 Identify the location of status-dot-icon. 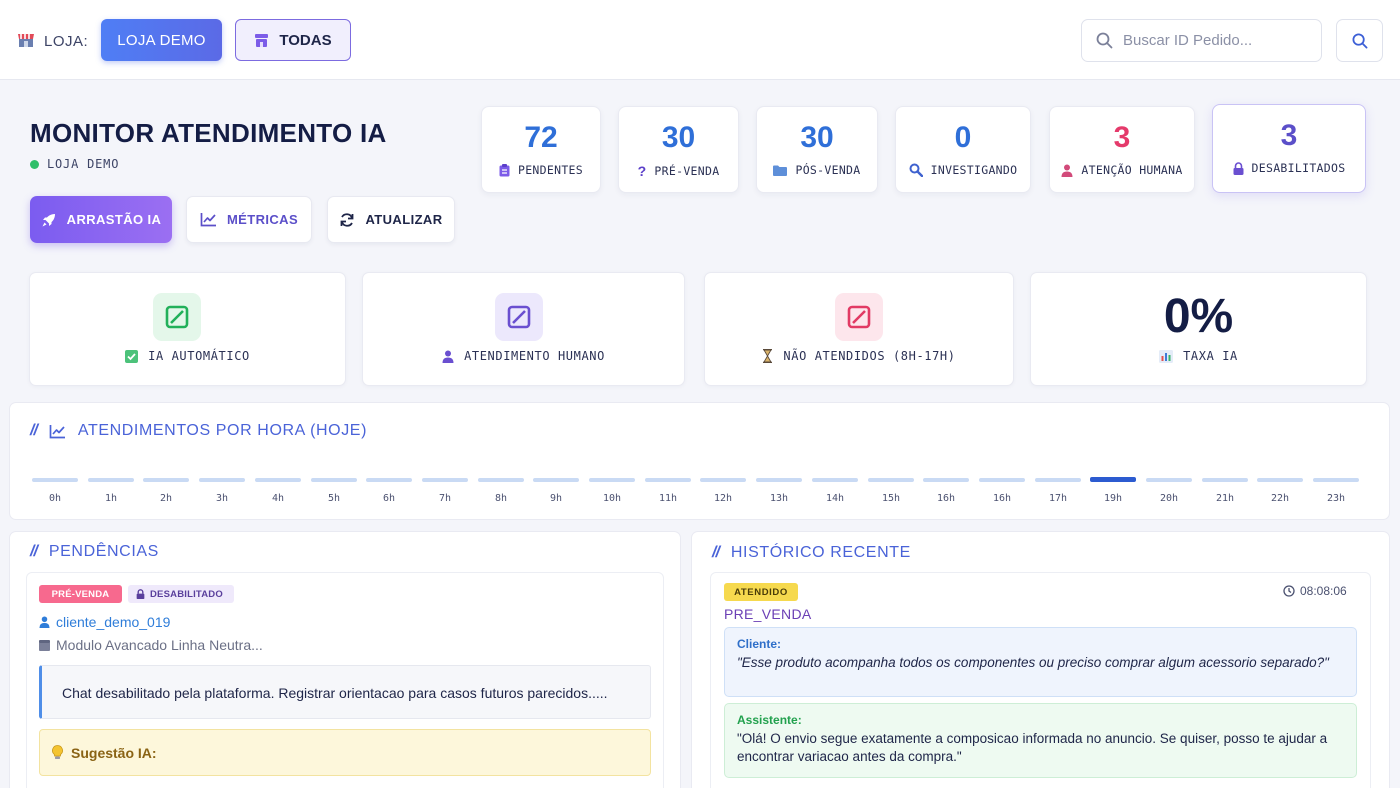
(34, 164).